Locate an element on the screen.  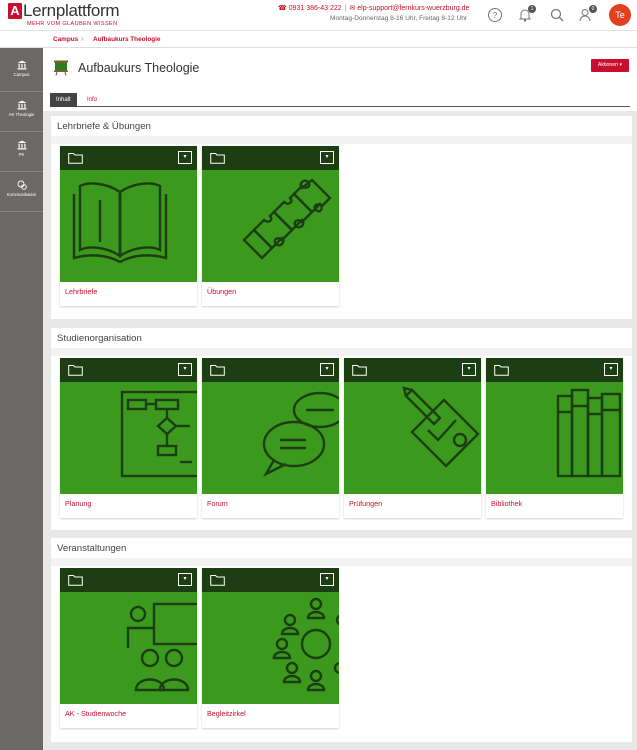
tile-lehrbriefe: ▾ Lehrbriefe is located at coordinates (128, 226).